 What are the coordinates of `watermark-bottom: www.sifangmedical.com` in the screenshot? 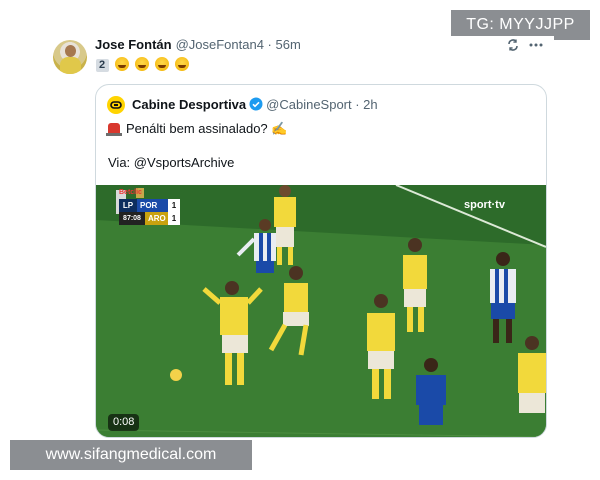 It's located at (131, 455).